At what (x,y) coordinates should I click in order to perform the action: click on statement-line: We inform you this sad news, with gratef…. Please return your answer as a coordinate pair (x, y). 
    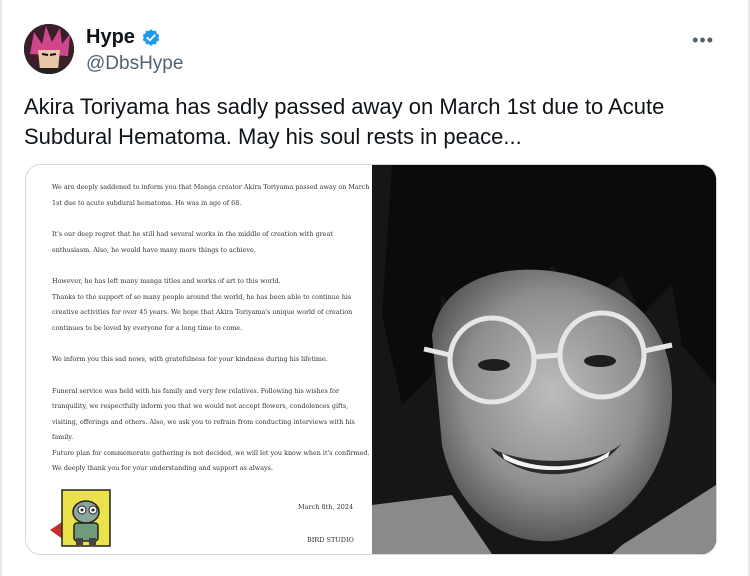
    Looking at the image, I should click on (190, 359).